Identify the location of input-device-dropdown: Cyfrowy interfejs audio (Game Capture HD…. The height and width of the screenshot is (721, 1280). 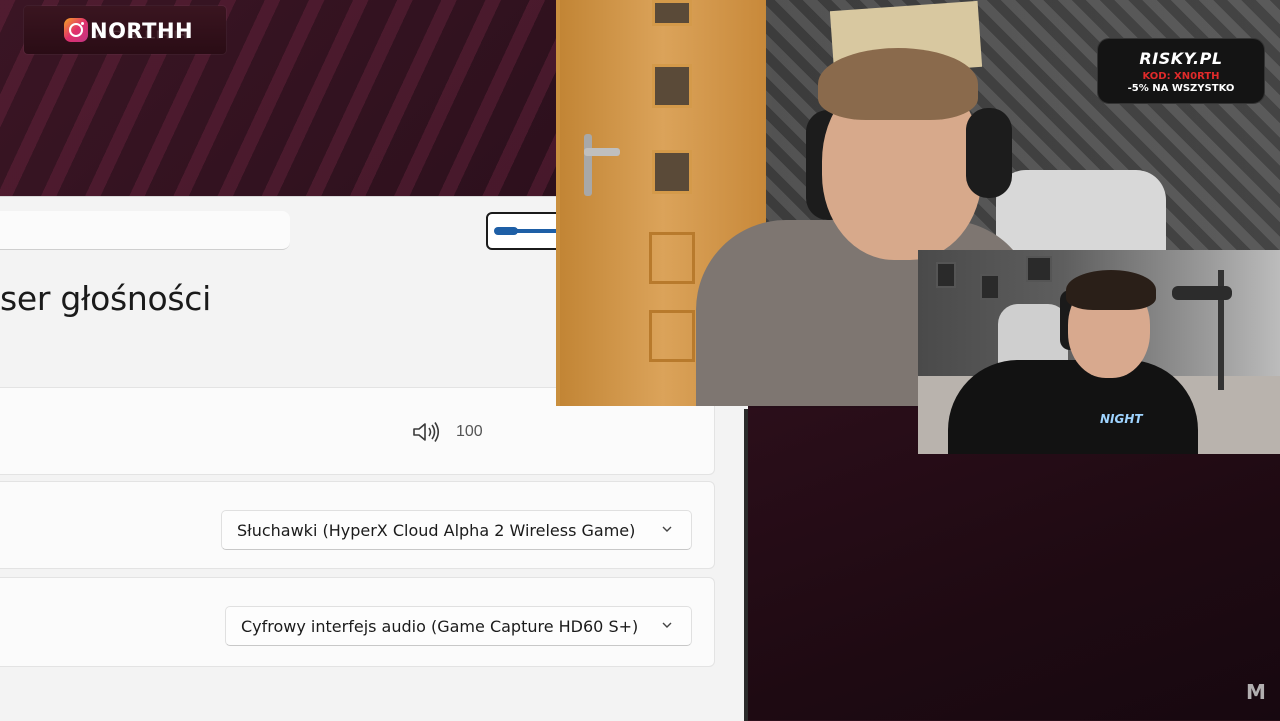
(458, 626).